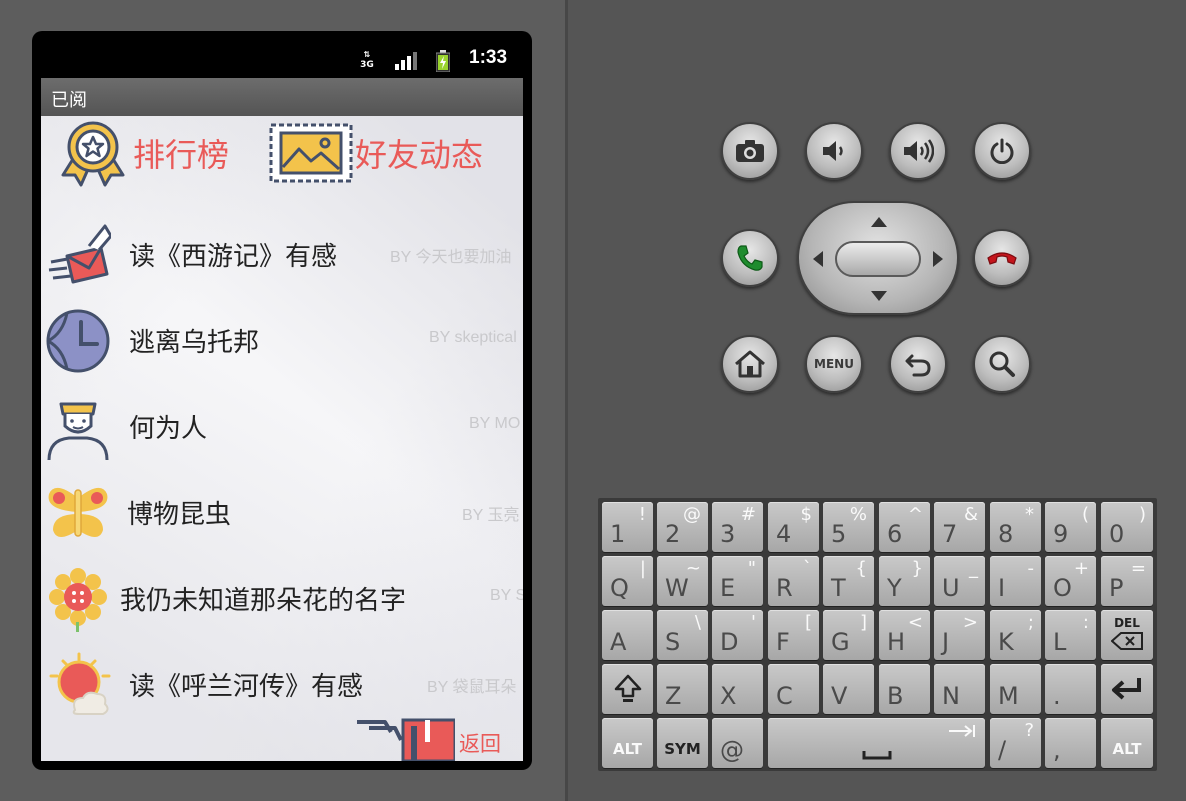 This screenshot has width=1186, height=801. I want to click on key-3: 3 #, so click(737, 527).